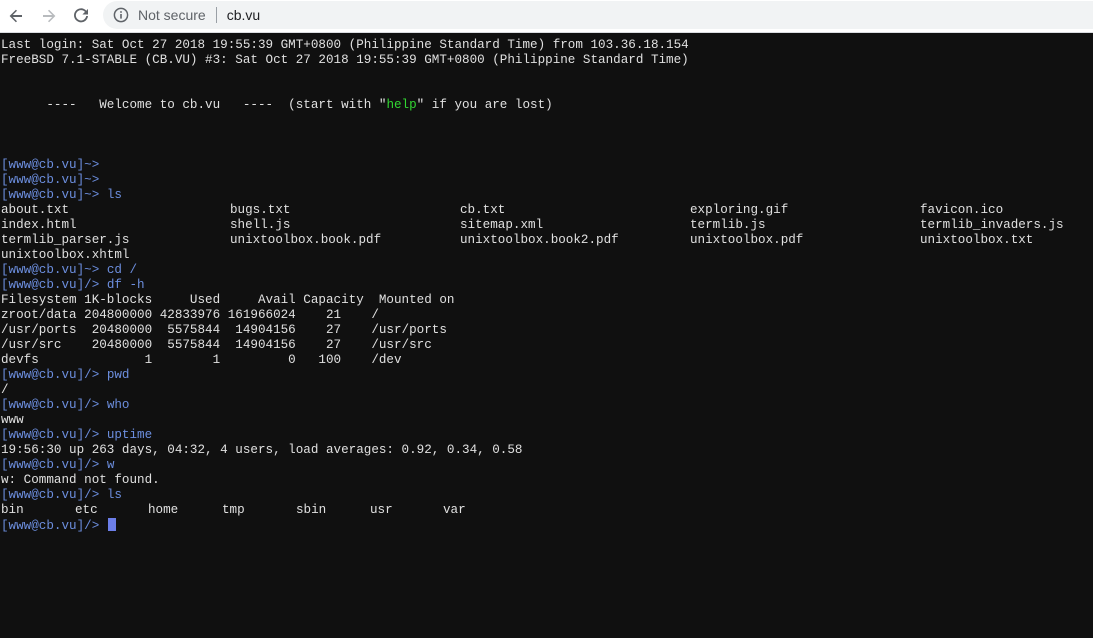  Describe the element at coordinates (35, 210) in the screenshot. I see `file-entry: about.txt` at that location.